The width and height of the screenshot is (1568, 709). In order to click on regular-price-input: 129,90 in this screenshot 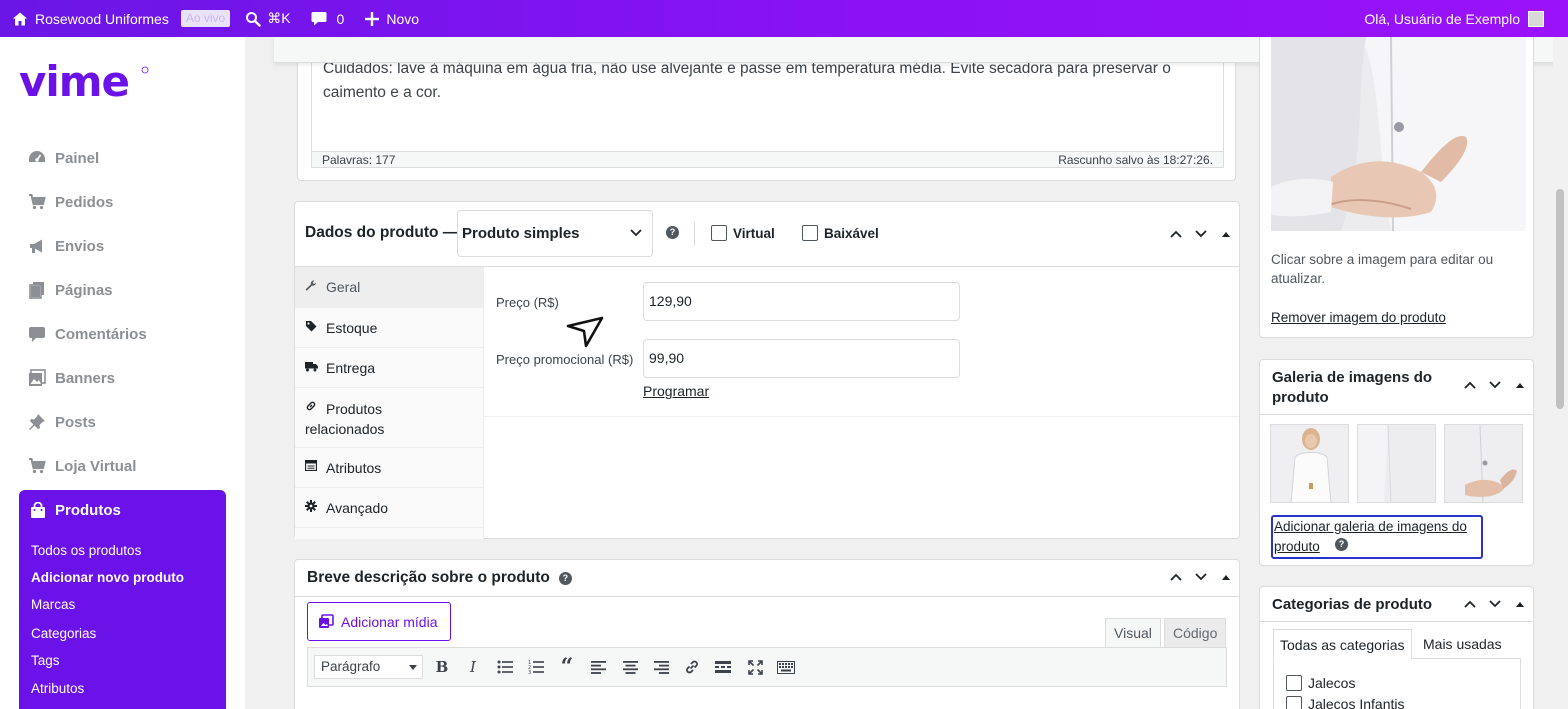, I will do `click(801, 301)`.